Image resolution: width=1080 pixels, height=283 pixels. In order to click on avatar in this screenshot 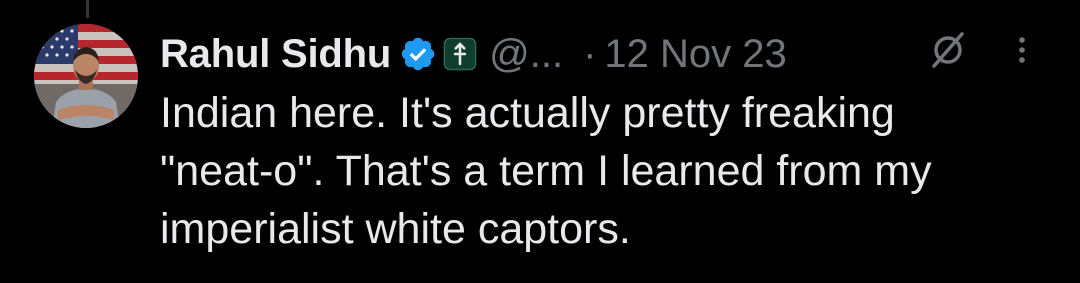, I will do `click(86, 76)`.